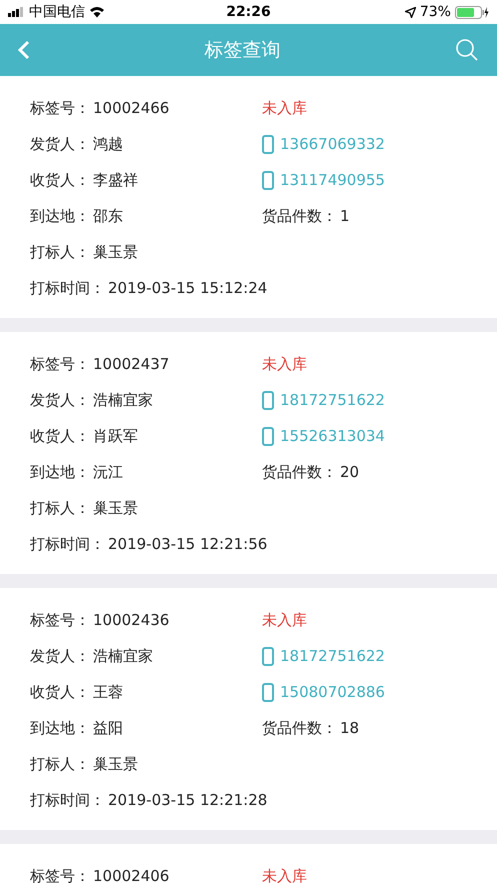 The image size is (497, 883). I want to click on field-value: 2019-03-15 12:21:28, so click(188, 800).